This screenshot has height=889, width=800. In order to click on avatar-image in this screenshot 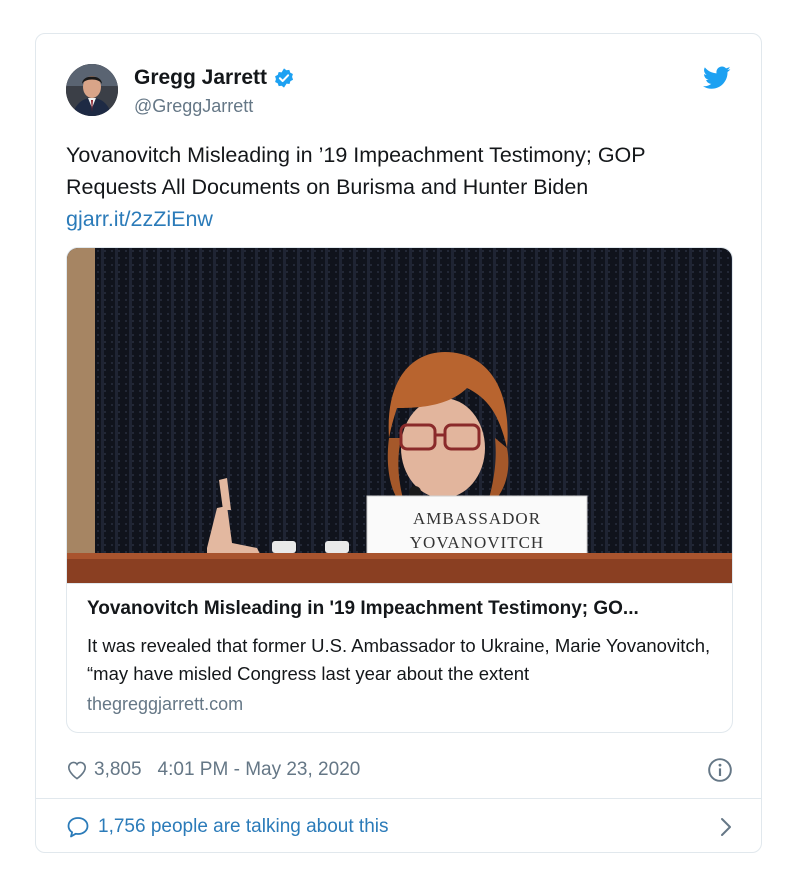, I will do `click(92, 90)`.